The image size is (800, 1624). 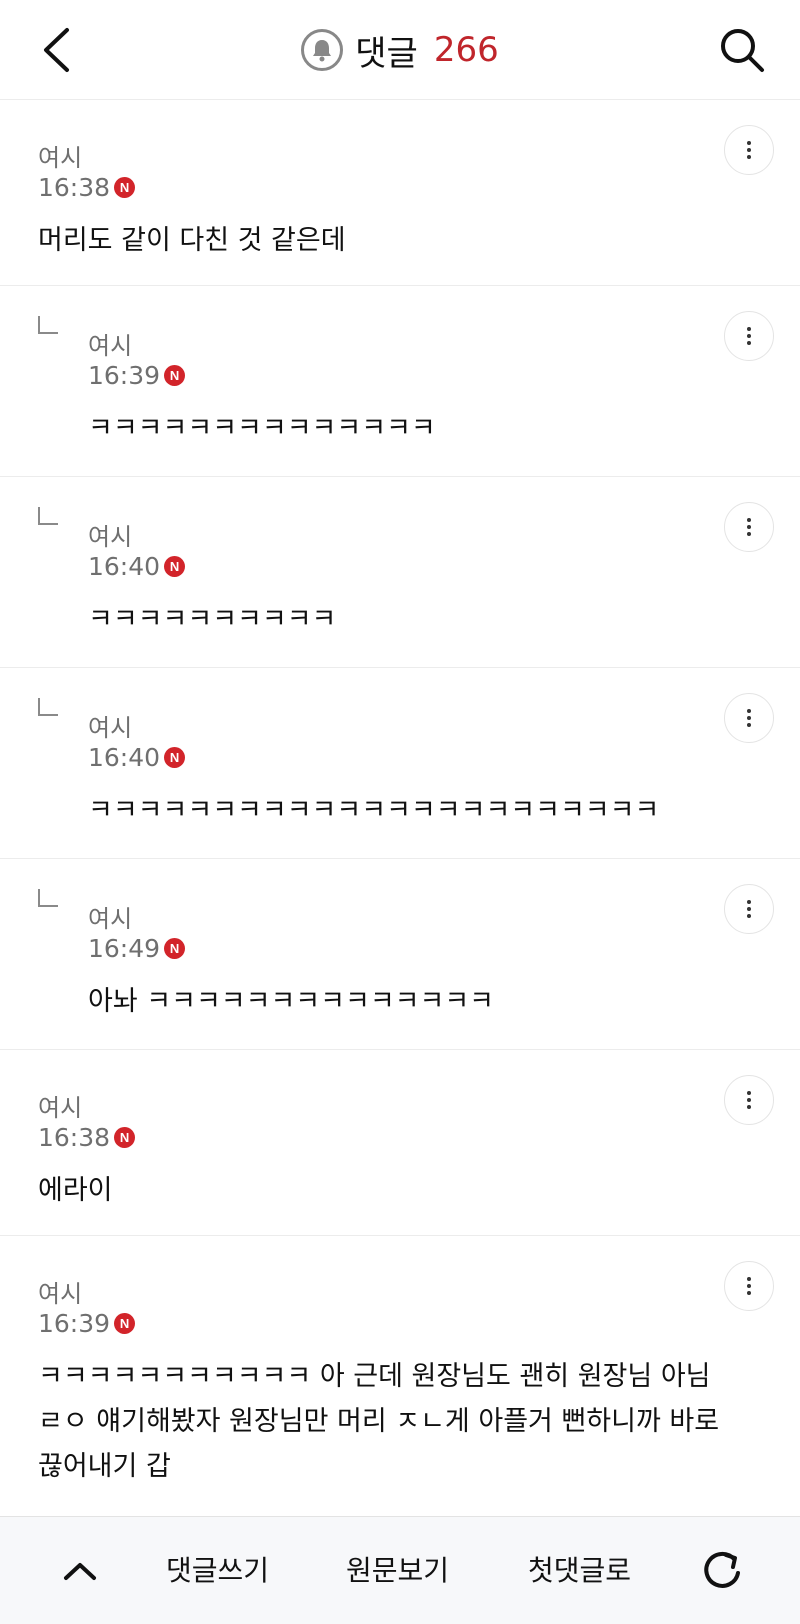 What do you see at coordinates (400, 763) in the screenshot?
I see `reply-item: 여시 16:40 N ㅋㅋㅋㅋㅋㅋㅋㅋㅋㅋㅋㅋㅋㅋㅋㅋㅋㅋㅋㅋㅋㅋㅋ` at bounding box center [400, 763].